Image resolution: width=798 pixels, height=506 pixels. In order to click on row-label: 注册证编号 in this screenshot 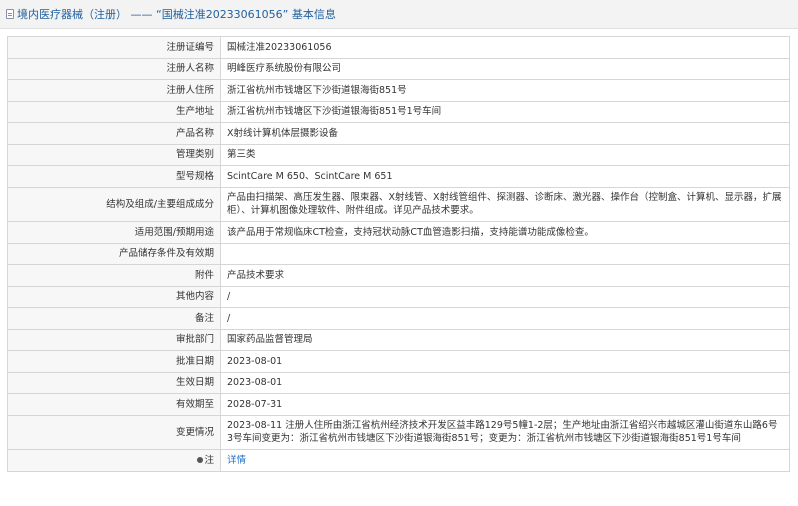, I will do `click(114, 47)`.